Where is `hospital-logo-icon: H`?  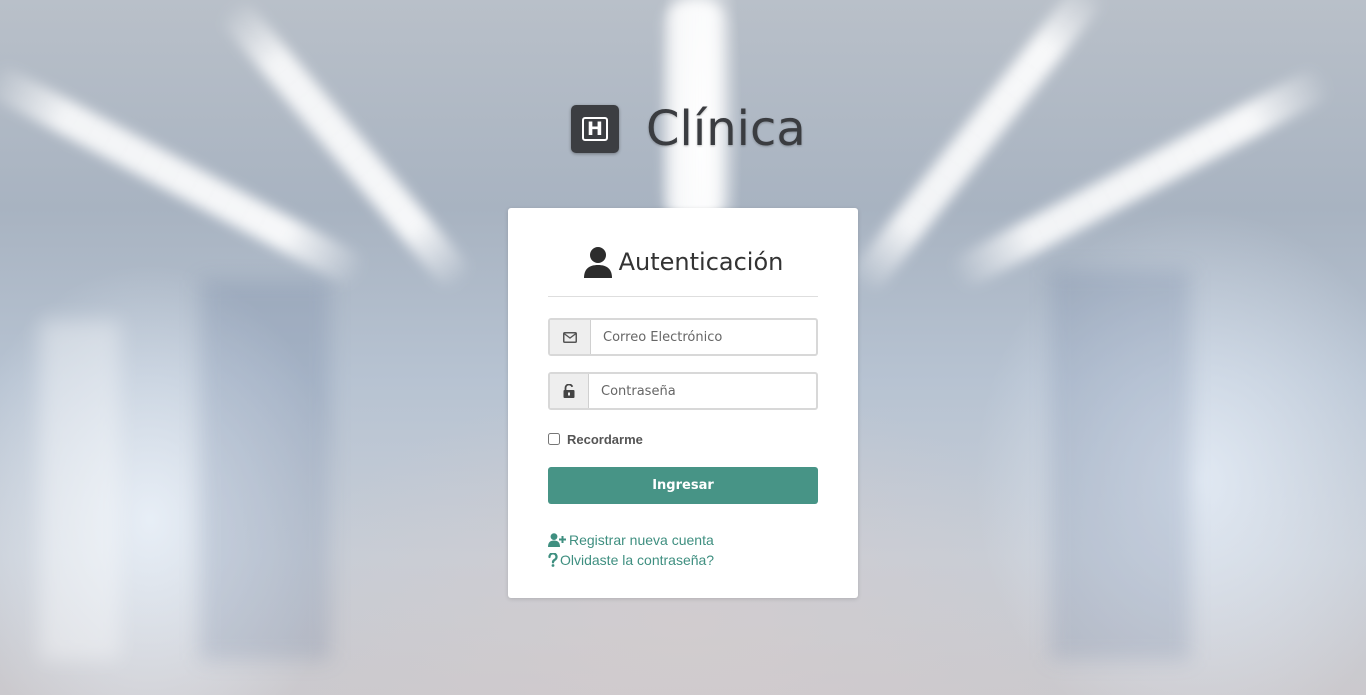 hospital-logo-icon: H is located at coordinates (595, 129).